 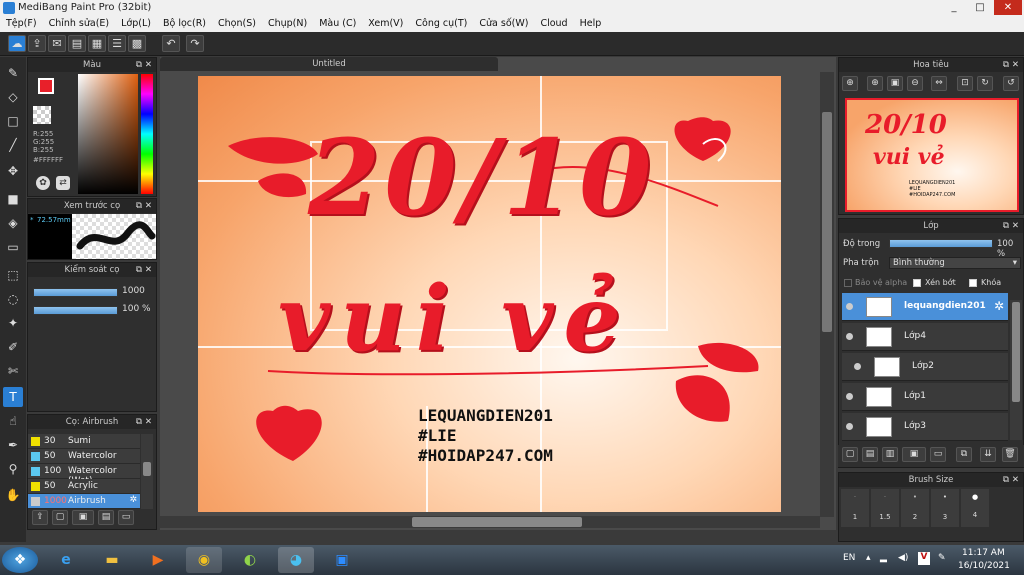 I want to click on close-button: ✕, so click(x=1008, y=7).